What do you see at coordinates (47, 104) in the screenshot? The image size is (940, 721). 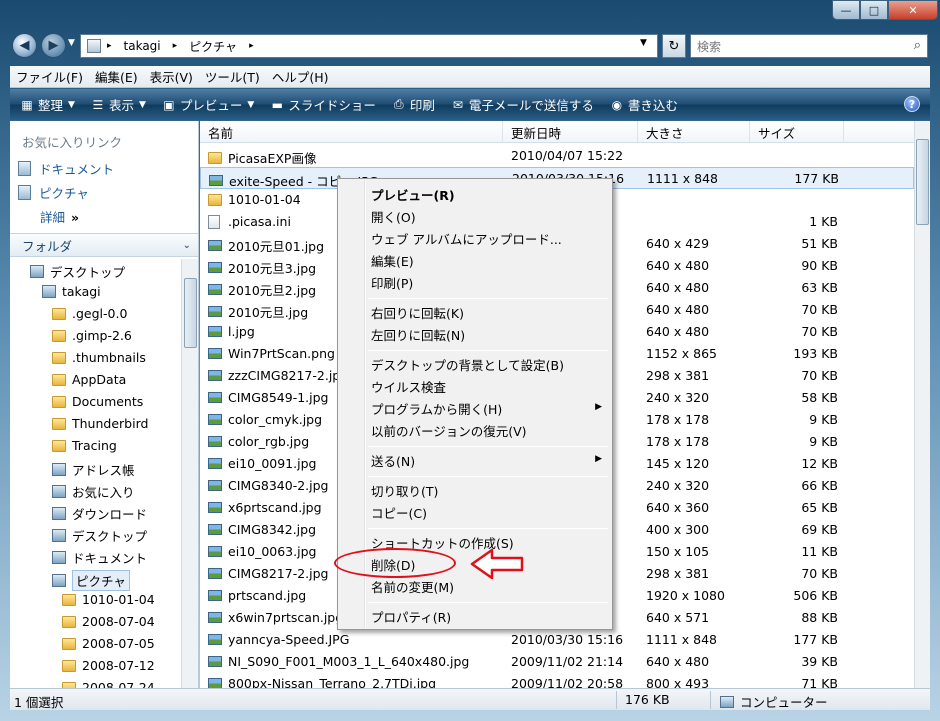 I see `organize-button: ▦ 整理 ▼` at bounding box center [47, 104].